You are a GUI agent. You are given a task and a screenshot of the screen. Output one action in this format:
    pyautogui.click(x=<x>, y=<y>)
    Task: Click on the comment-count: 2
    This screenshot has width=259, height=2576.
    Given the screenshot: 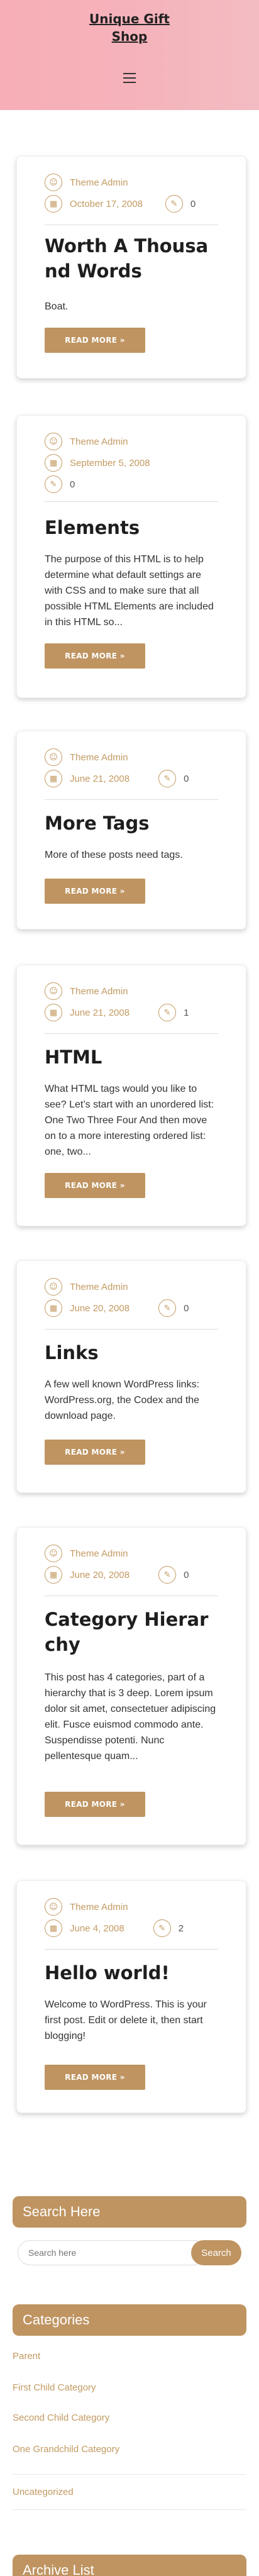 What is the action you would take?
    pyautogui.click(x=182, y=1928)
    